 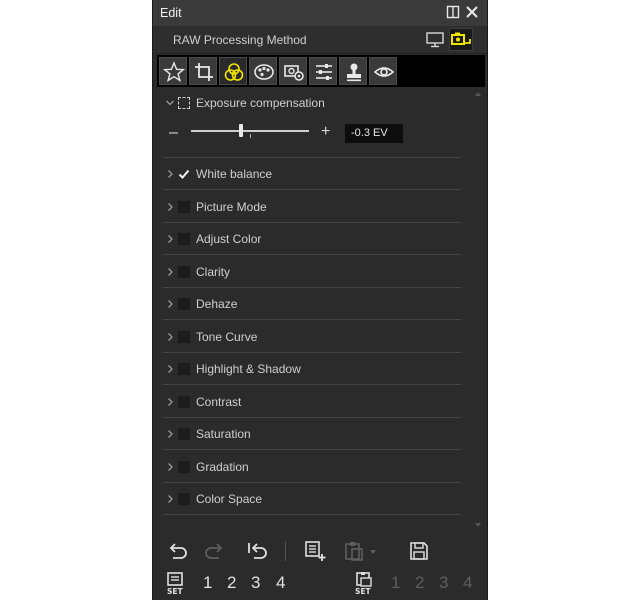 I want to click on copy-adjustments-icon, so click(x=315, y=551).